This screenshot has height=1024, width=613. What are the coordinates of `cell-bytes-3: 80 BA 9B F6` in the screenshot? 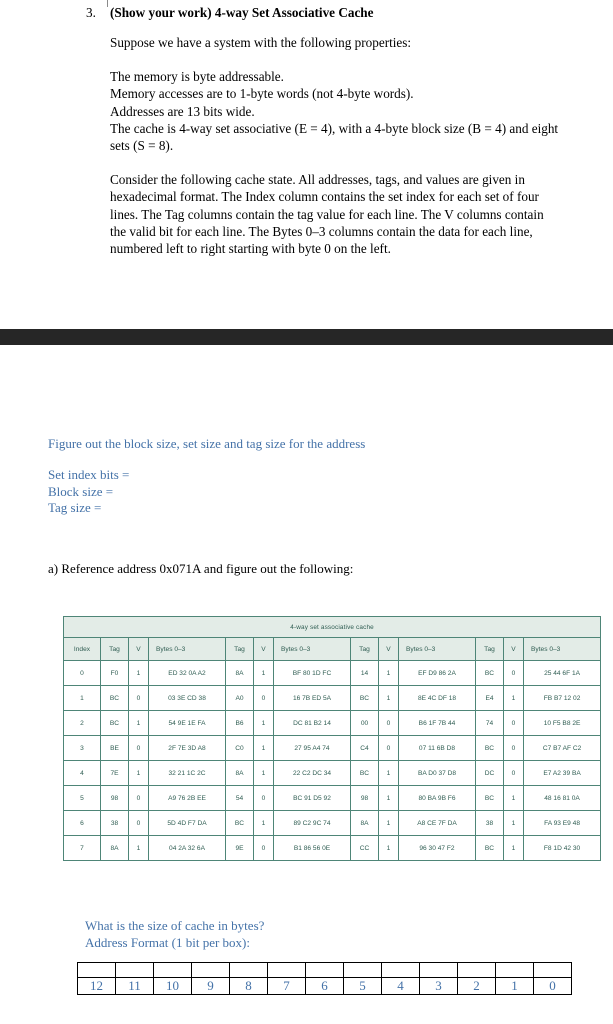 It's located at (437, 798).